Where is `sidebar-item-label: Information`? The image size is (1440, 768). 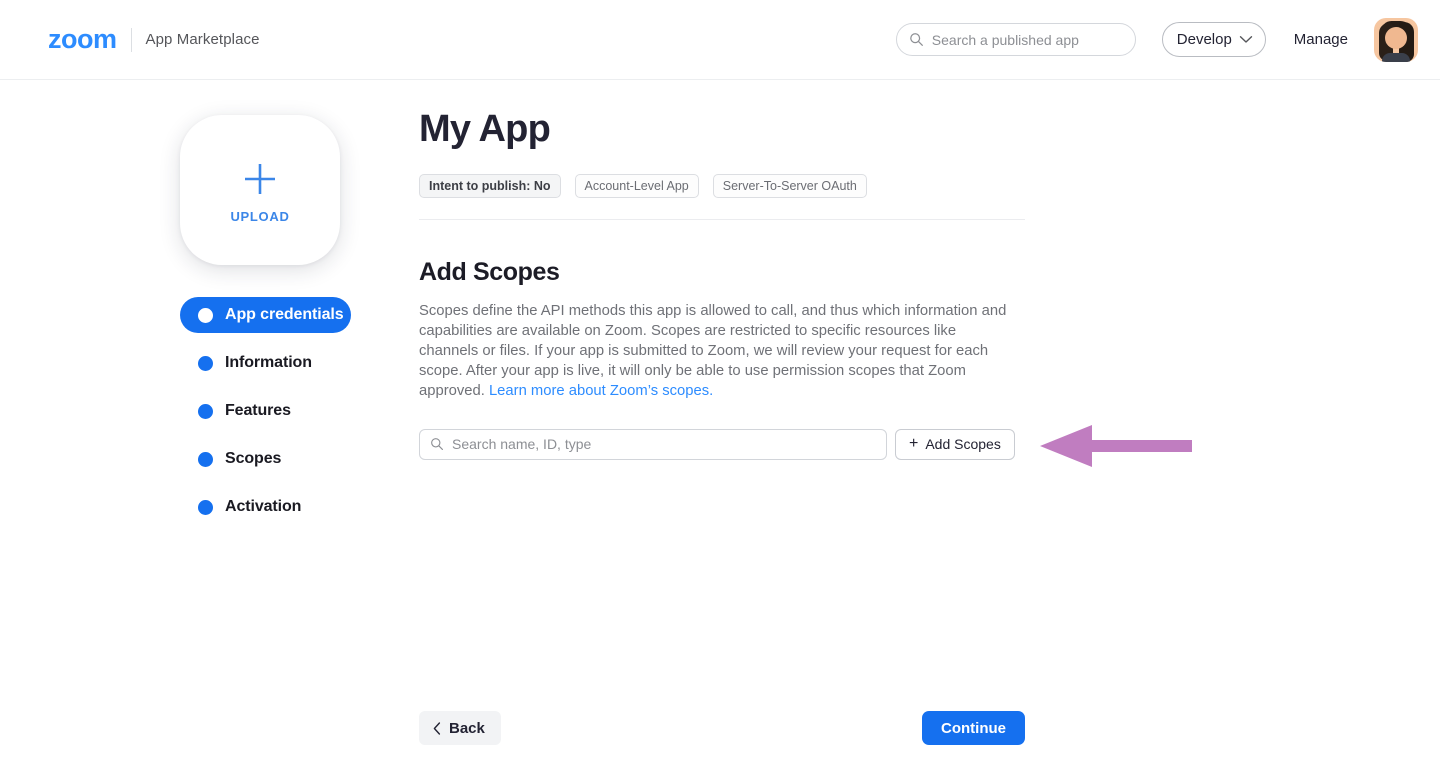
sidebar-item-label: Information is located at coordinates (268, 362).